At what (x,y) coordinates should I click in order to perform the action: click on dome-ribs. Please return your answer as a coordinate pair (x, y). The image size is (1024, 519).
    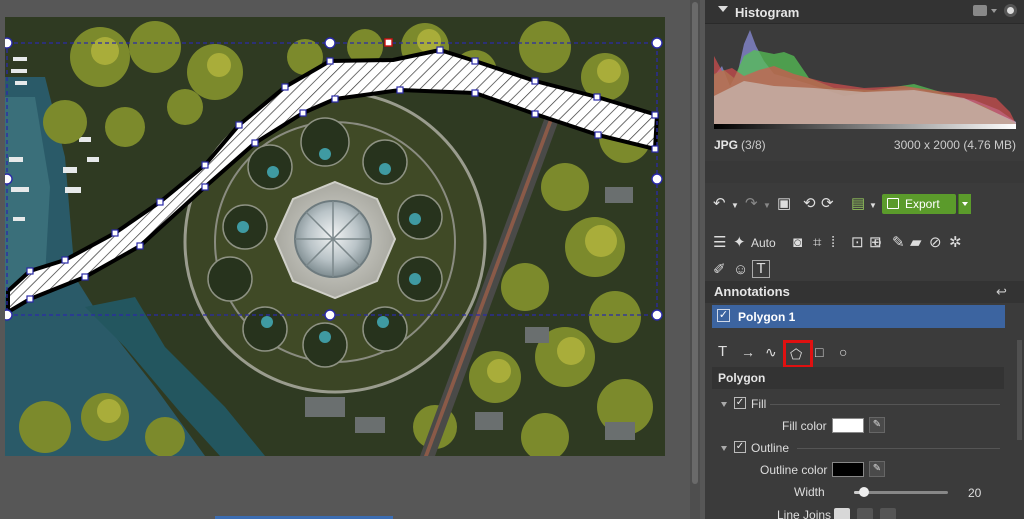
    Looking at the image, I should click on (333, 239).